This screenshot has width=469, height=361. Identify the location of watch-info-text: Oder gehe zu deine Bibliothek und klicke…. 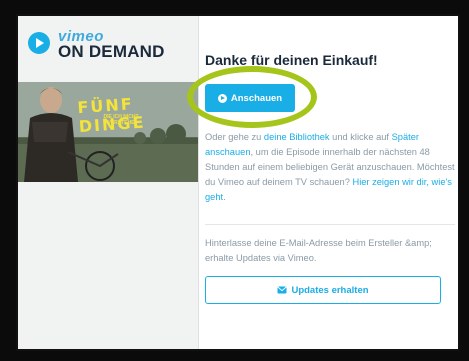
(331, 167).